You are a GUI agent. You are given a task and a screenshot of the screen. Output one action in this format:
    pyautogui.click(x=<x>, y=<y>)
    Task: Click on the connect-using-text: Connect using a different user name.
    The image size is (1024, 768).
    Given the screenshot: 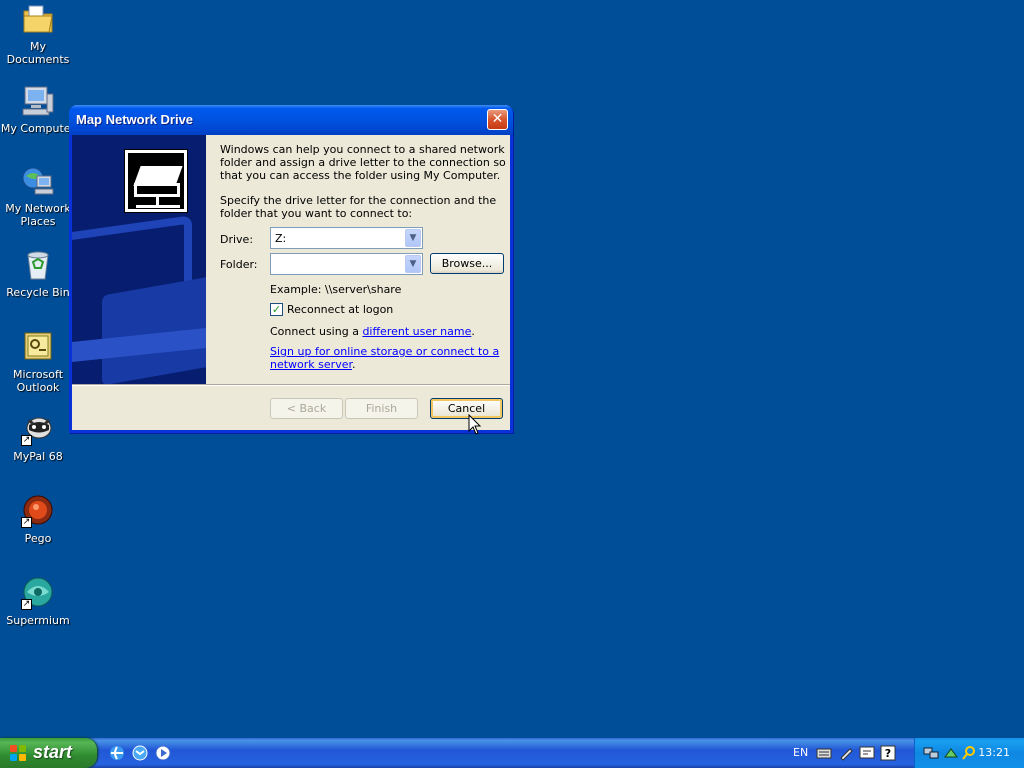 What is the action you would take?
    pyautogui.click(x=372, y=331)
    